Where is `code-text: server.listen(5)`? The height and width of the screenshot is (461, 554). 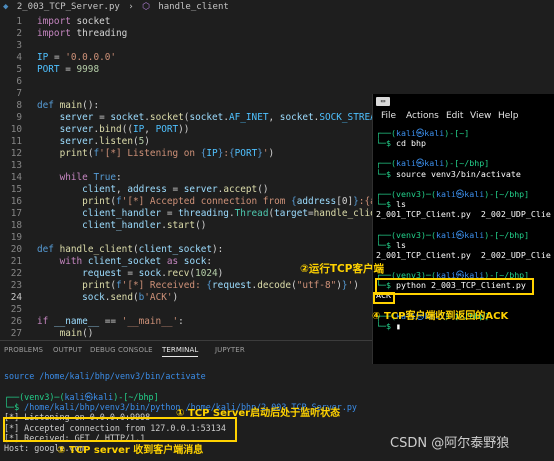
code-text: server.listen(5) is located at coordinates (93, 142).